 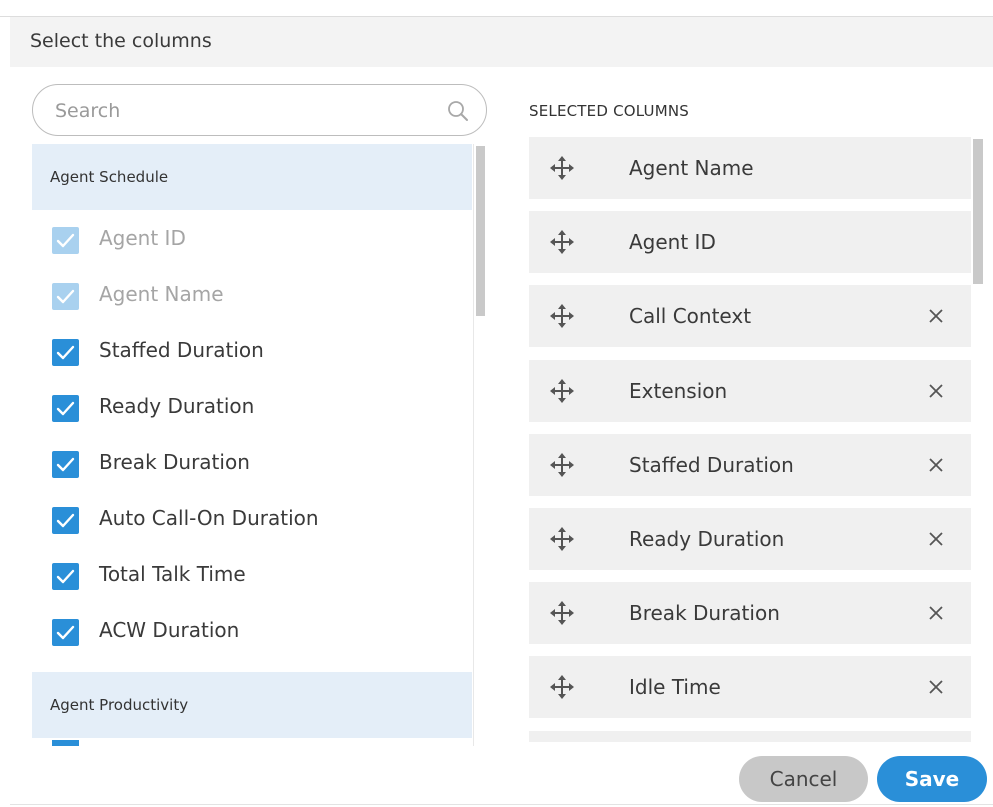 I want to click on selected-column-row: Agent ID, so click(x=750, y=242).